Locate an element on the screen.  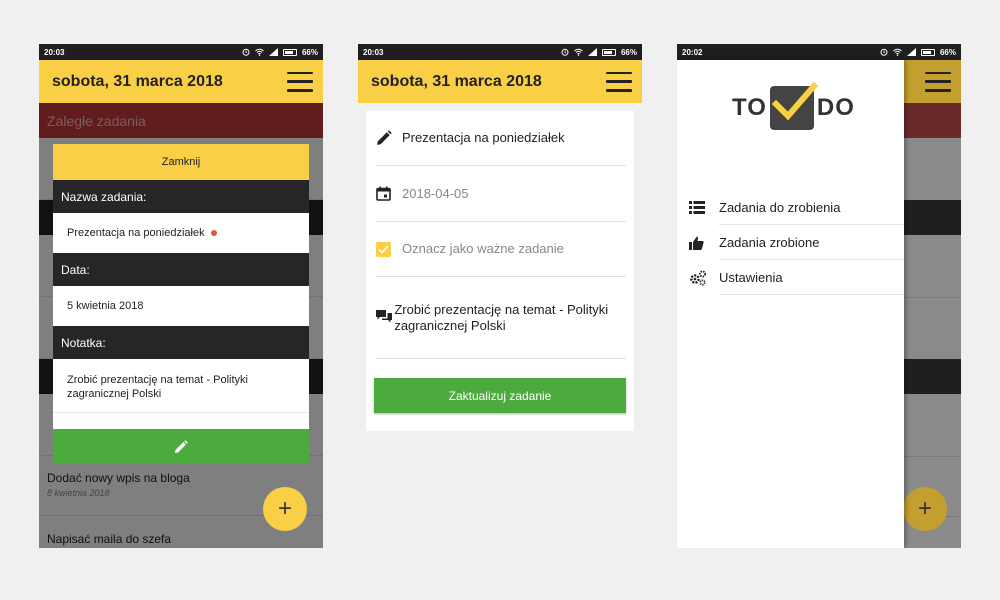
gears-icon is located at coordinates (698, 278).